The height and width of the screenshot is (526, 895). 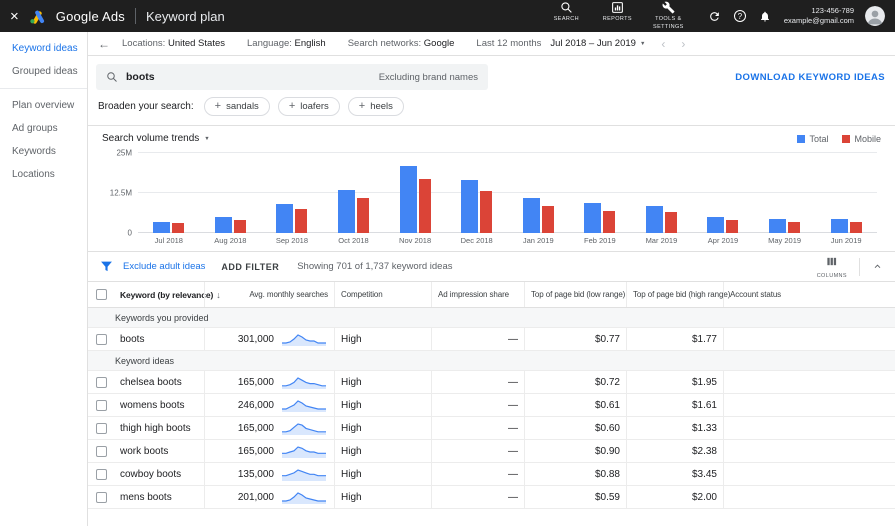 I want to click on toolbar-setting-search-networks: Search networks: Google, so click(x=401, y=43).